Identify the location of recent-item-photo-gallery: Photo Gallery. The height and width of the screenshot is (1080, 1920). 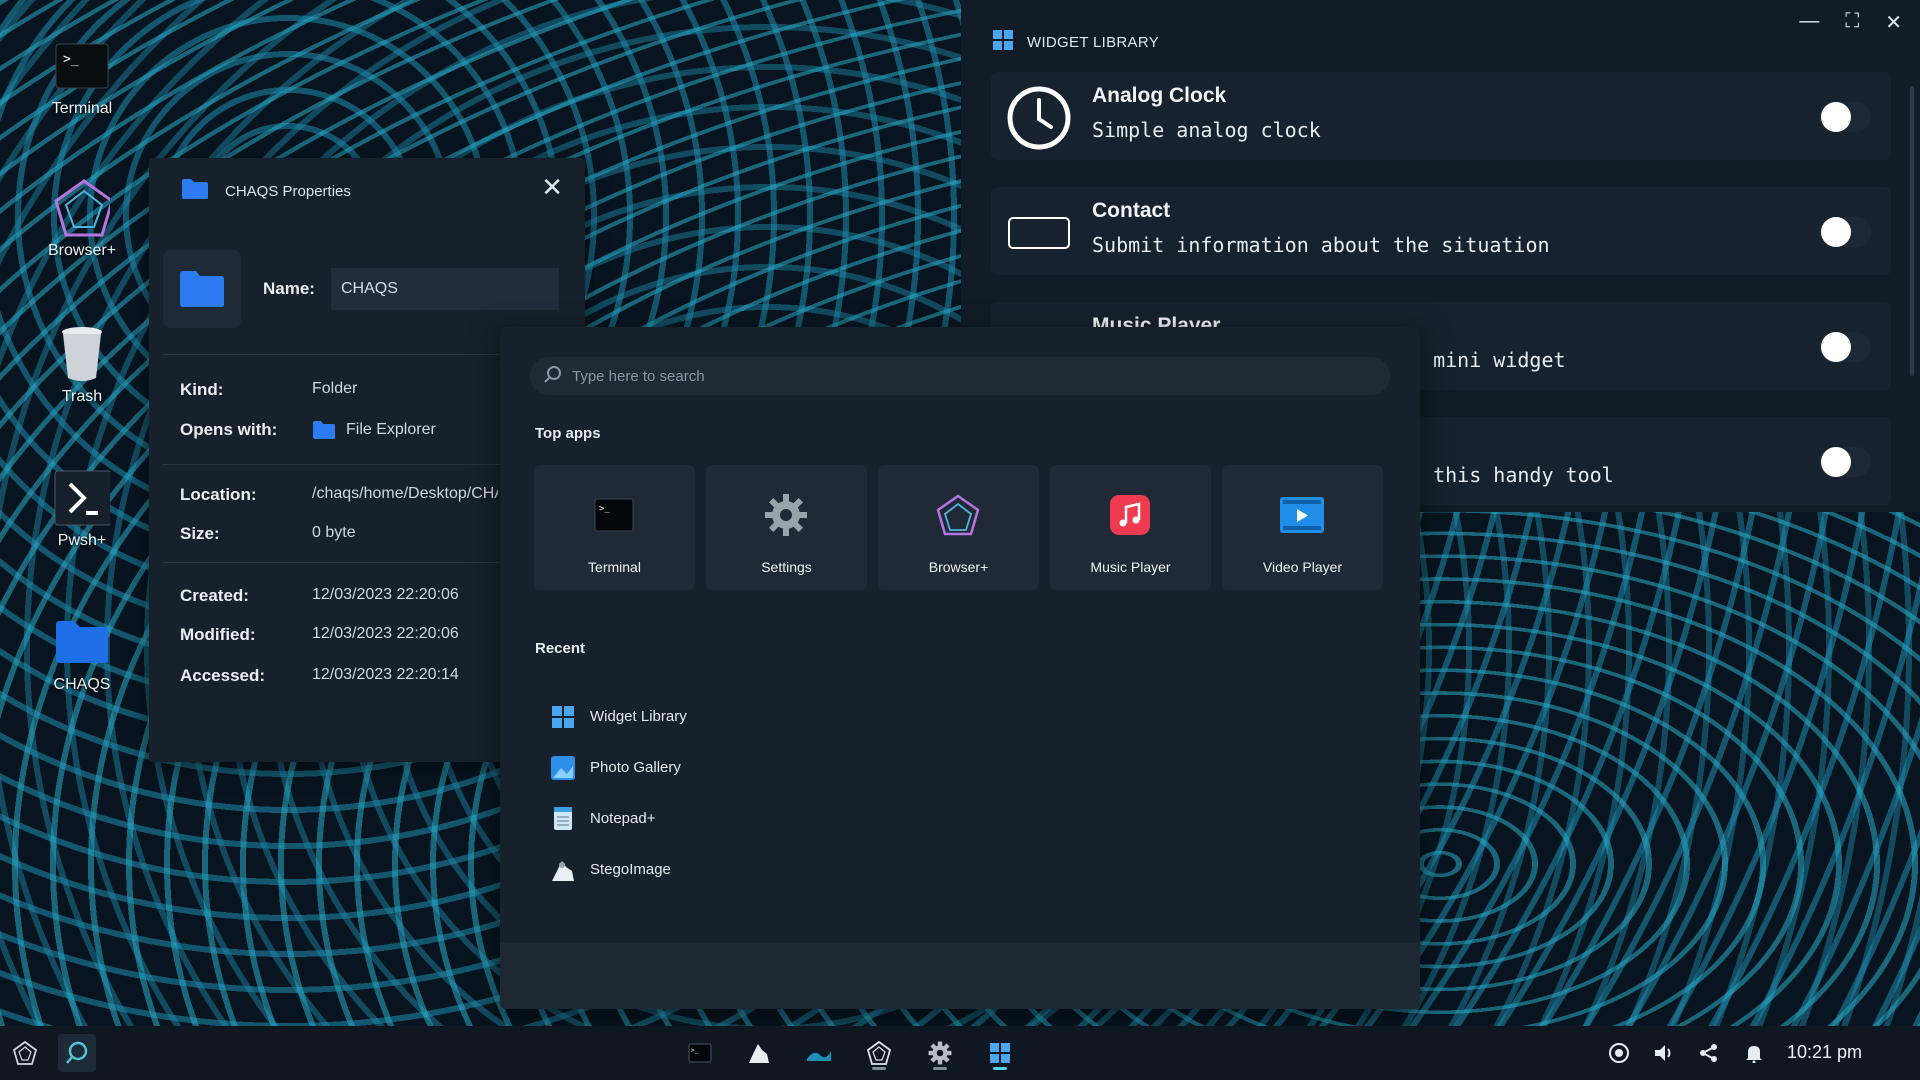
(618, 767).